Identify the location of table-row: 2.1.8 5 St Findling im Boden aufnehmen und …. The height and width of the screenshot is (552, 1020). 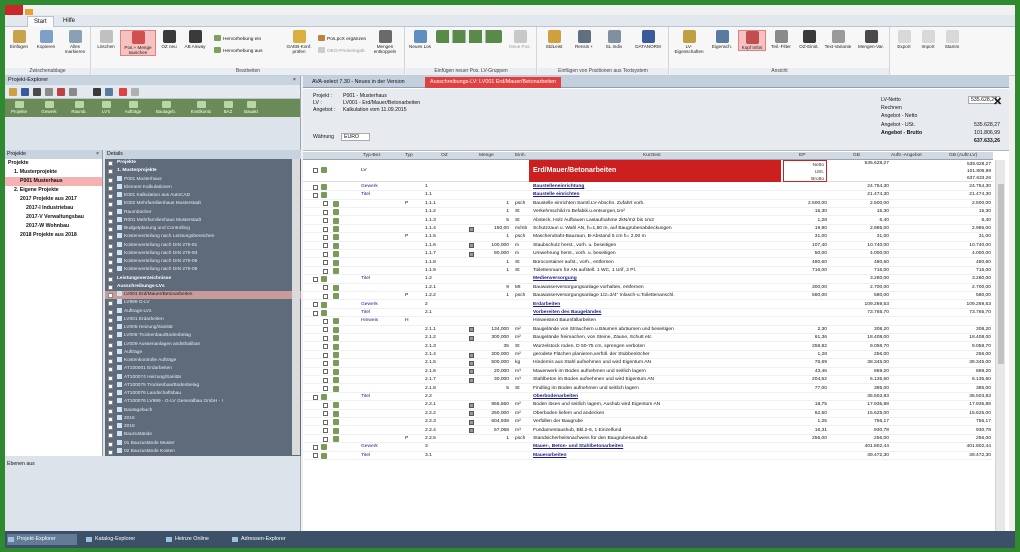
(648, 389).